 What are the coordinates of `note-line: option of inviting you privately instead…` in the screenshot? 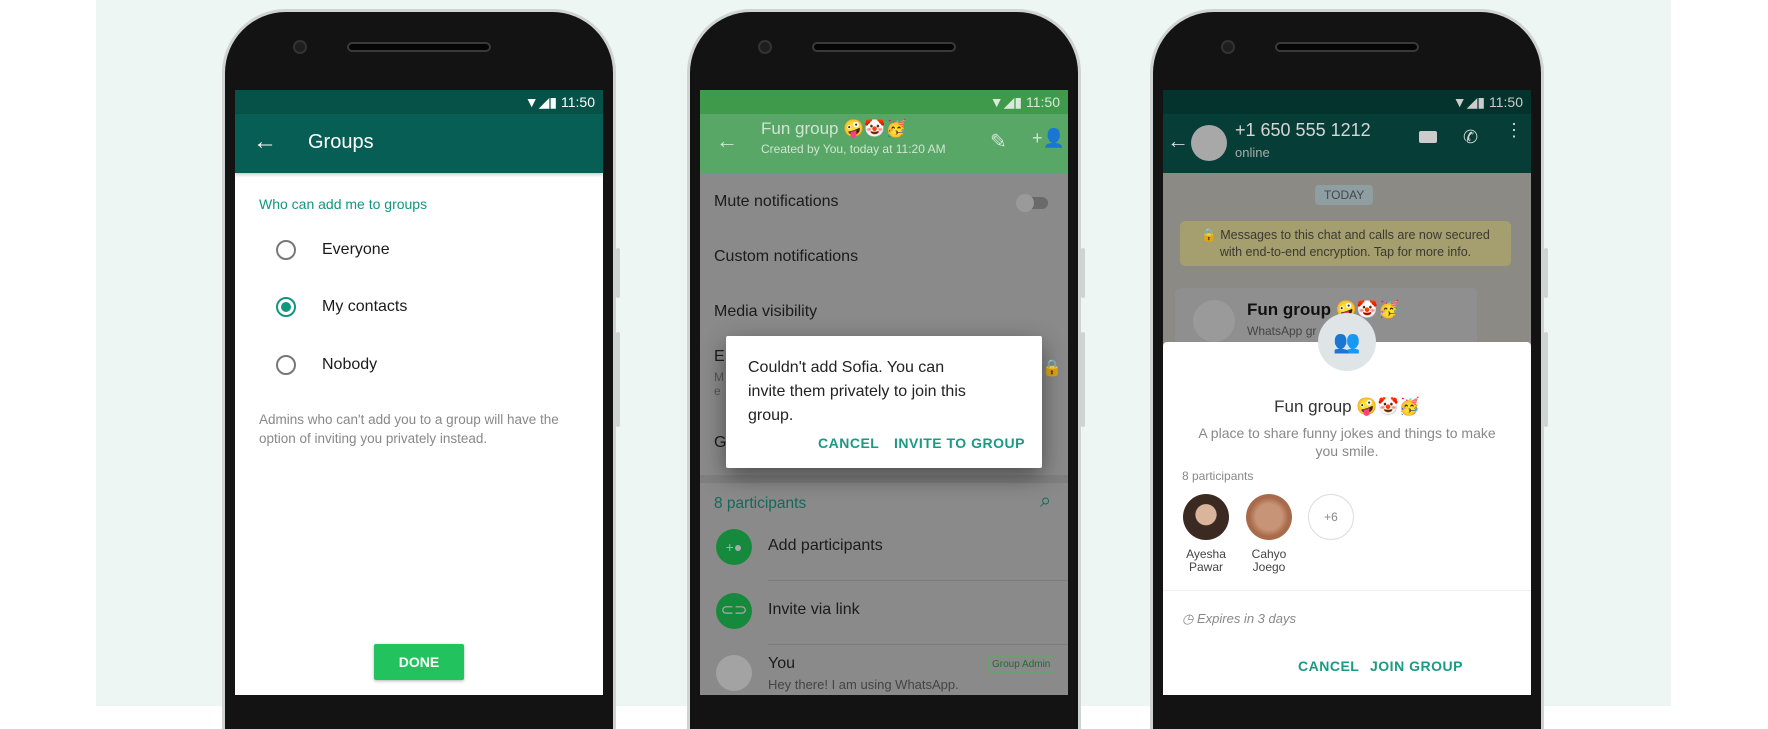 It's located at (373, 438).